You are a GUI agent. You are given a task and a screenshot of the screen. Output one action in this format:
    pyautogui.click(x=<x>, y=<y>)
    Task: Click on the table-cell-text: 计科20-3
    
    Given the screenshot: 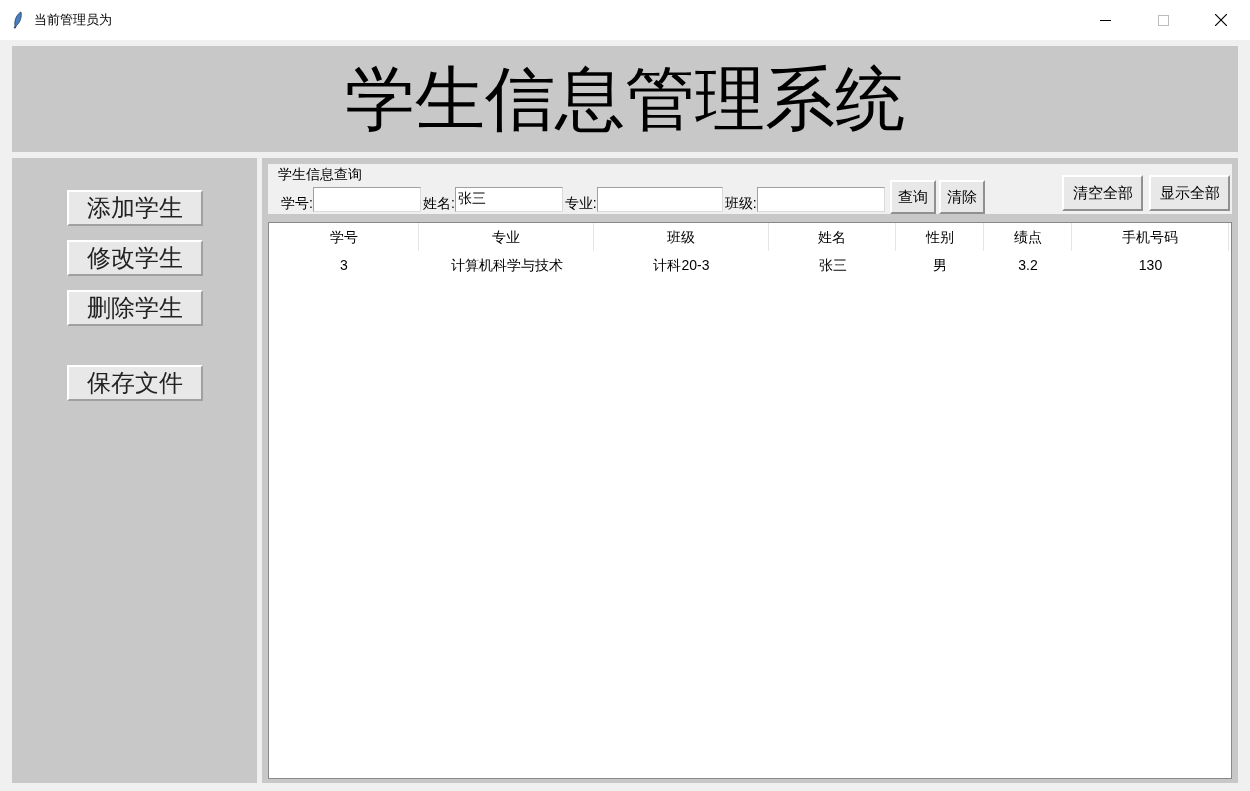 What is the action you would take?
    pyautogui.click(x=681, y=265)
    